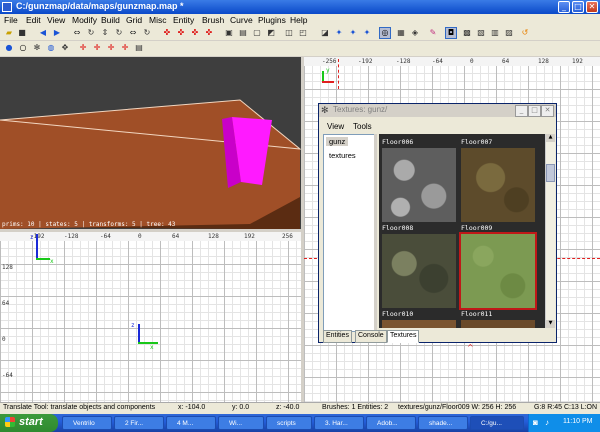  What do you see at coordinates (337, 141) in the screenshot?
I see `tree-item-gunz: gunz` at bounding box center [337, 141].